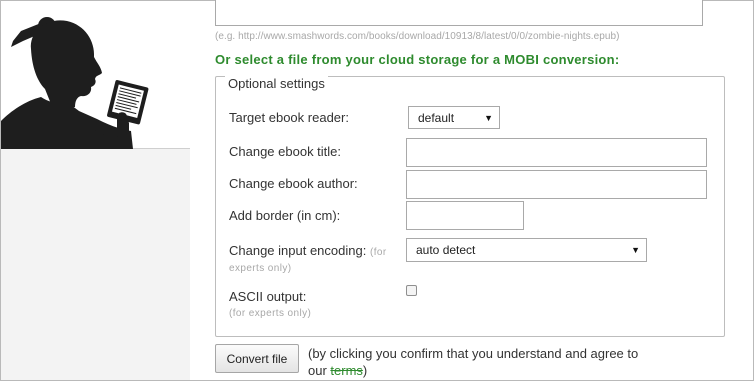  I want to click on target-reader-label: Target ebook reader:, so click(289, 117).